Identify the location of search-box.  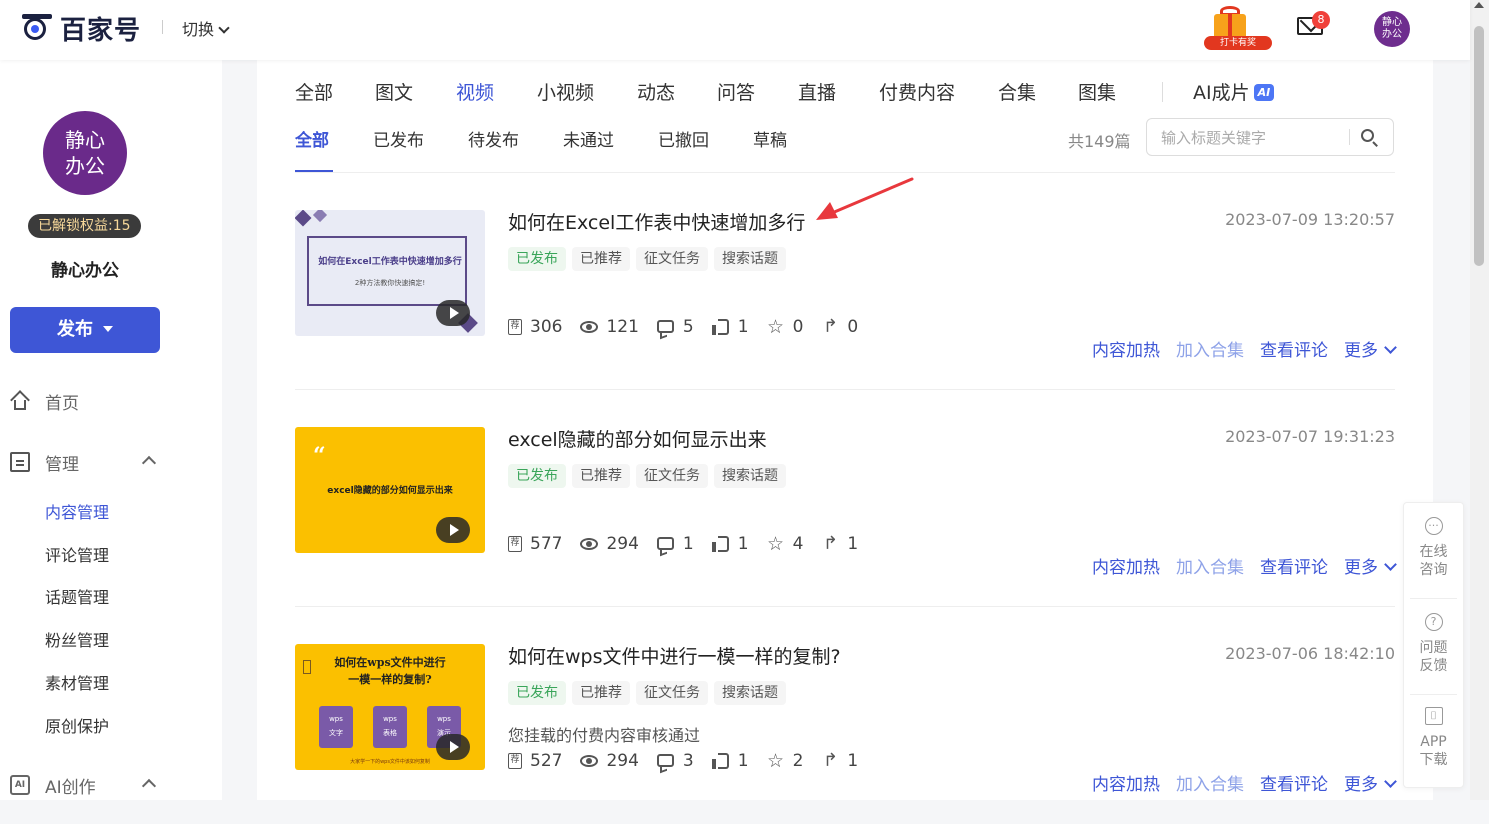
(1270, 137).